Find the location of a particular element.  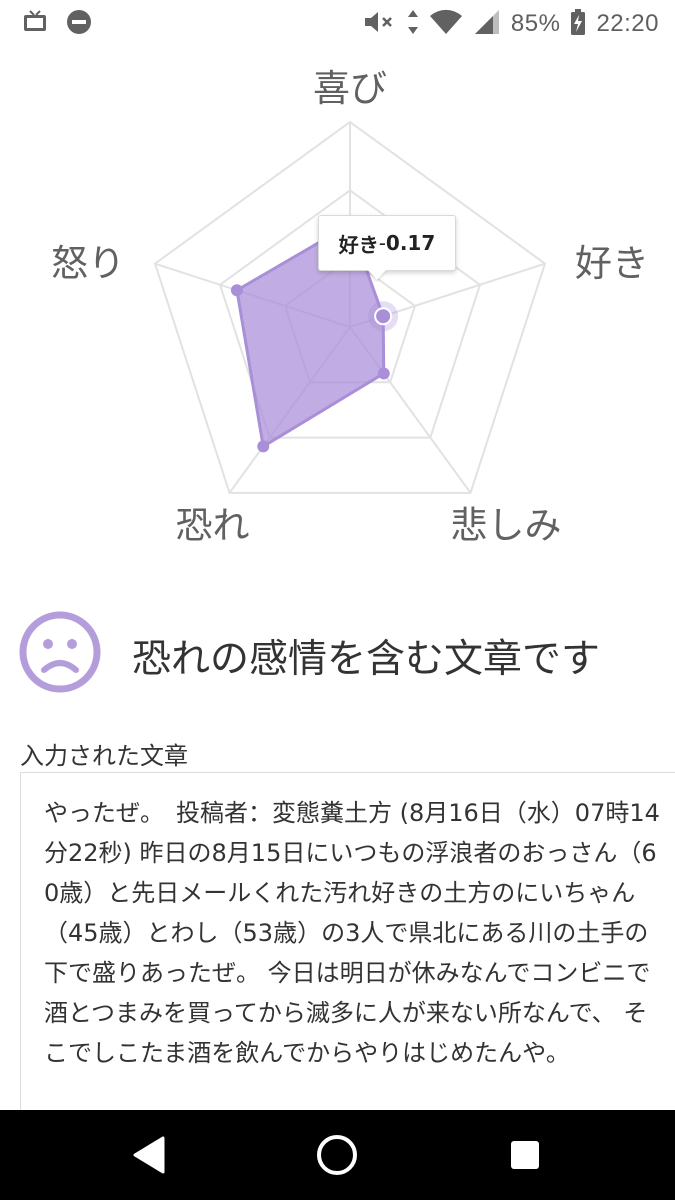

axis-label-like: 好き is located at coordinates (611, 263).